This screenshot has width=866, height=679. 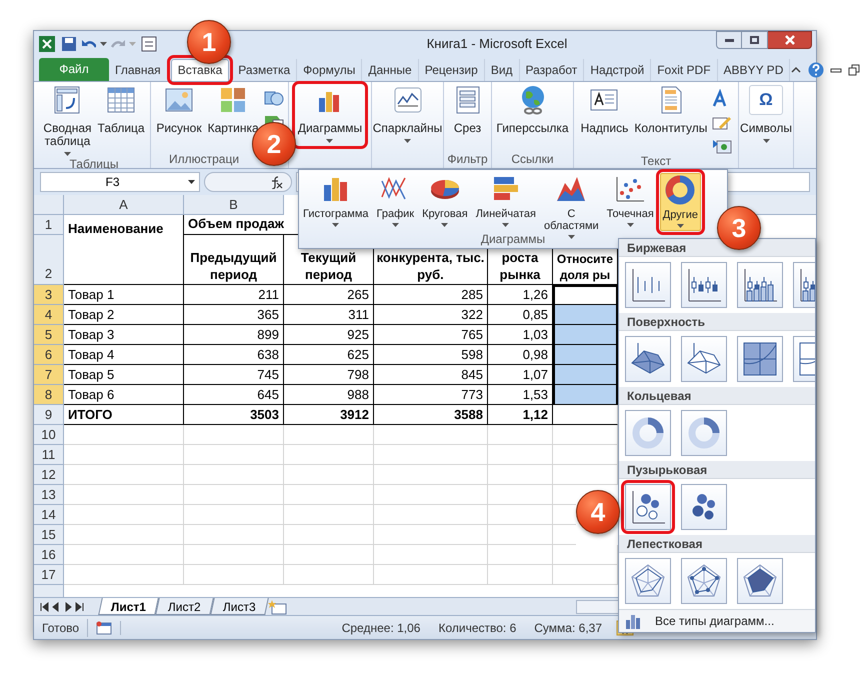 What do you see at coordinates (49, 394) in the screenshot?
I see `row-header: 8` at bounding box center [49, 394].